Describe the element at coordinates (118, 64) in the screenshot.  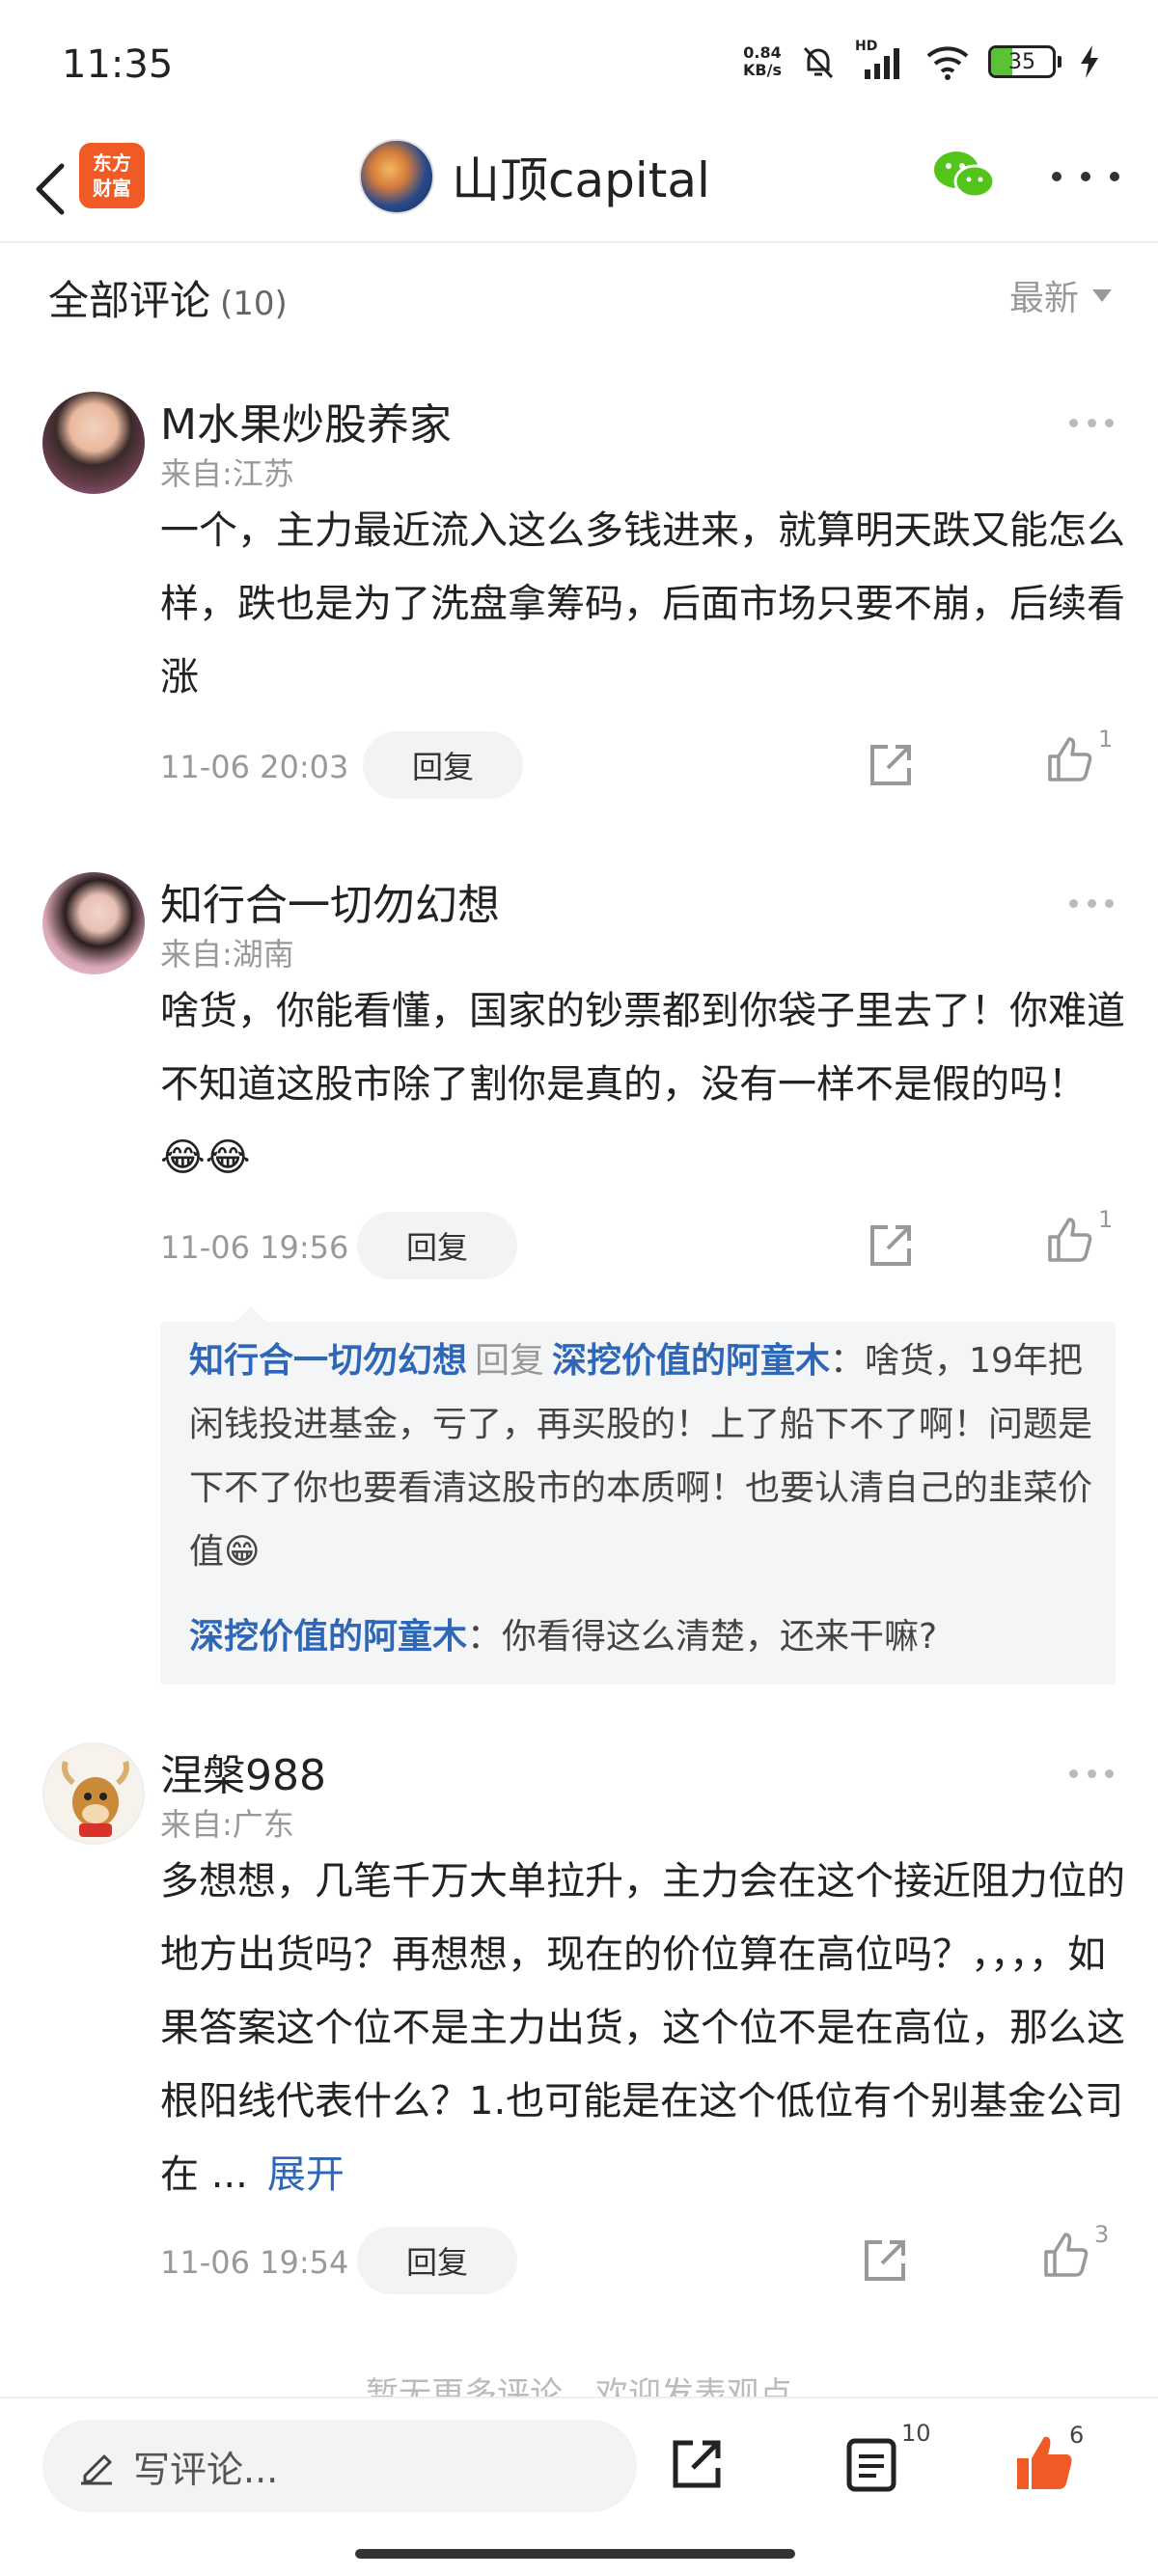
I see `status-time: 11:35` at that location.